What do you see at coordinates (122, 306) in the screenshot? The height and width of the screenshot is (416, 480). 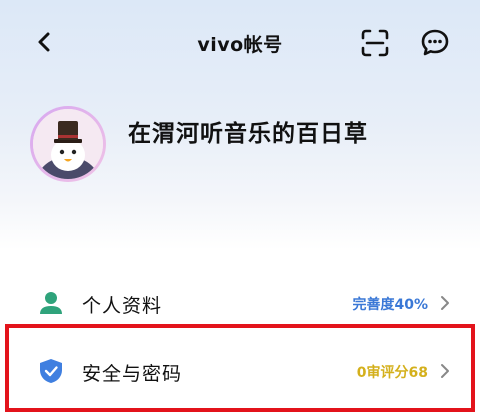 I see `menu-item-label: 个人资料` at bounding box center [122, 306].